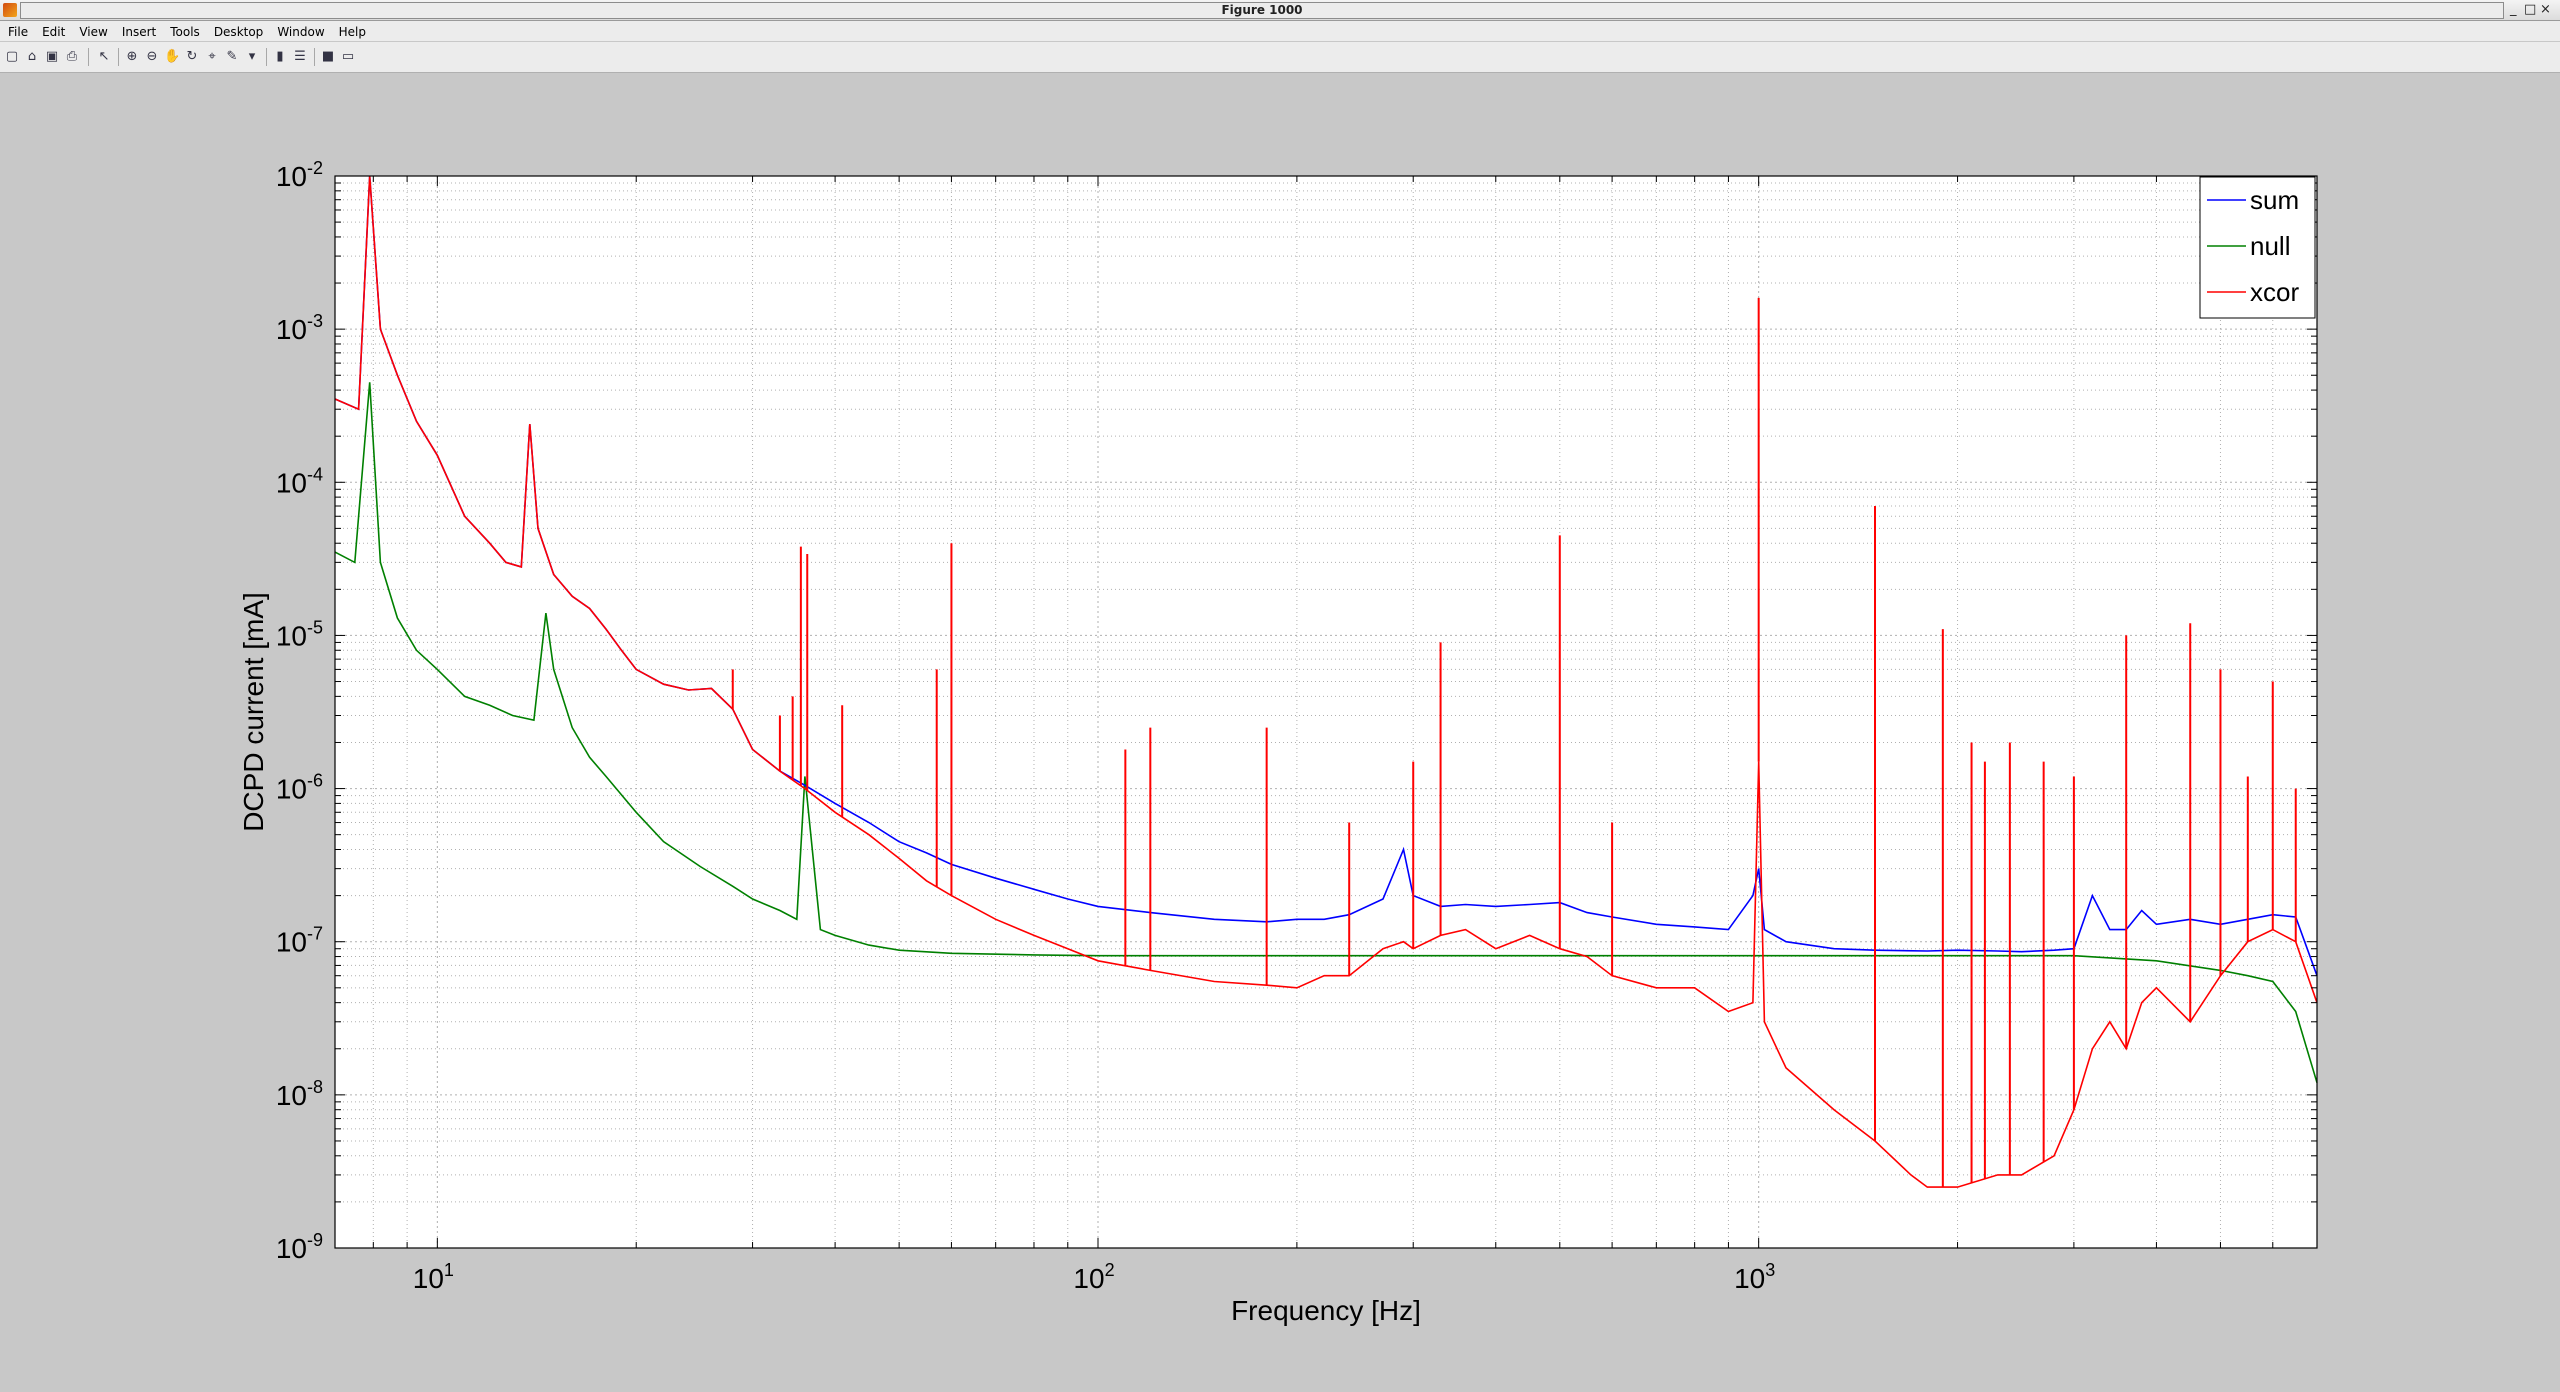 The image size is (2560, 1392). What do you see at coordinates (299, 328) in the screenshot?
I see `y-tick-label: 10-3` at bounding box center [299, 328].